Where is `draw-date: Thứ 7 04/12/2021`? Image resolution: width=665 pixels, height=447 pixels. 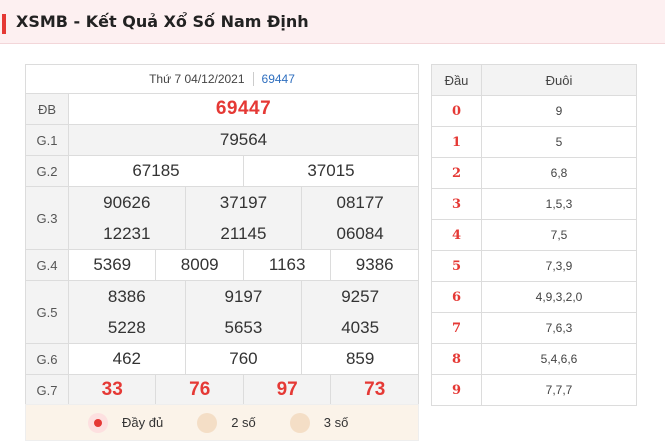
draw-date: Thứ 7 04/12/2021 is located at coordinates (197, 78).